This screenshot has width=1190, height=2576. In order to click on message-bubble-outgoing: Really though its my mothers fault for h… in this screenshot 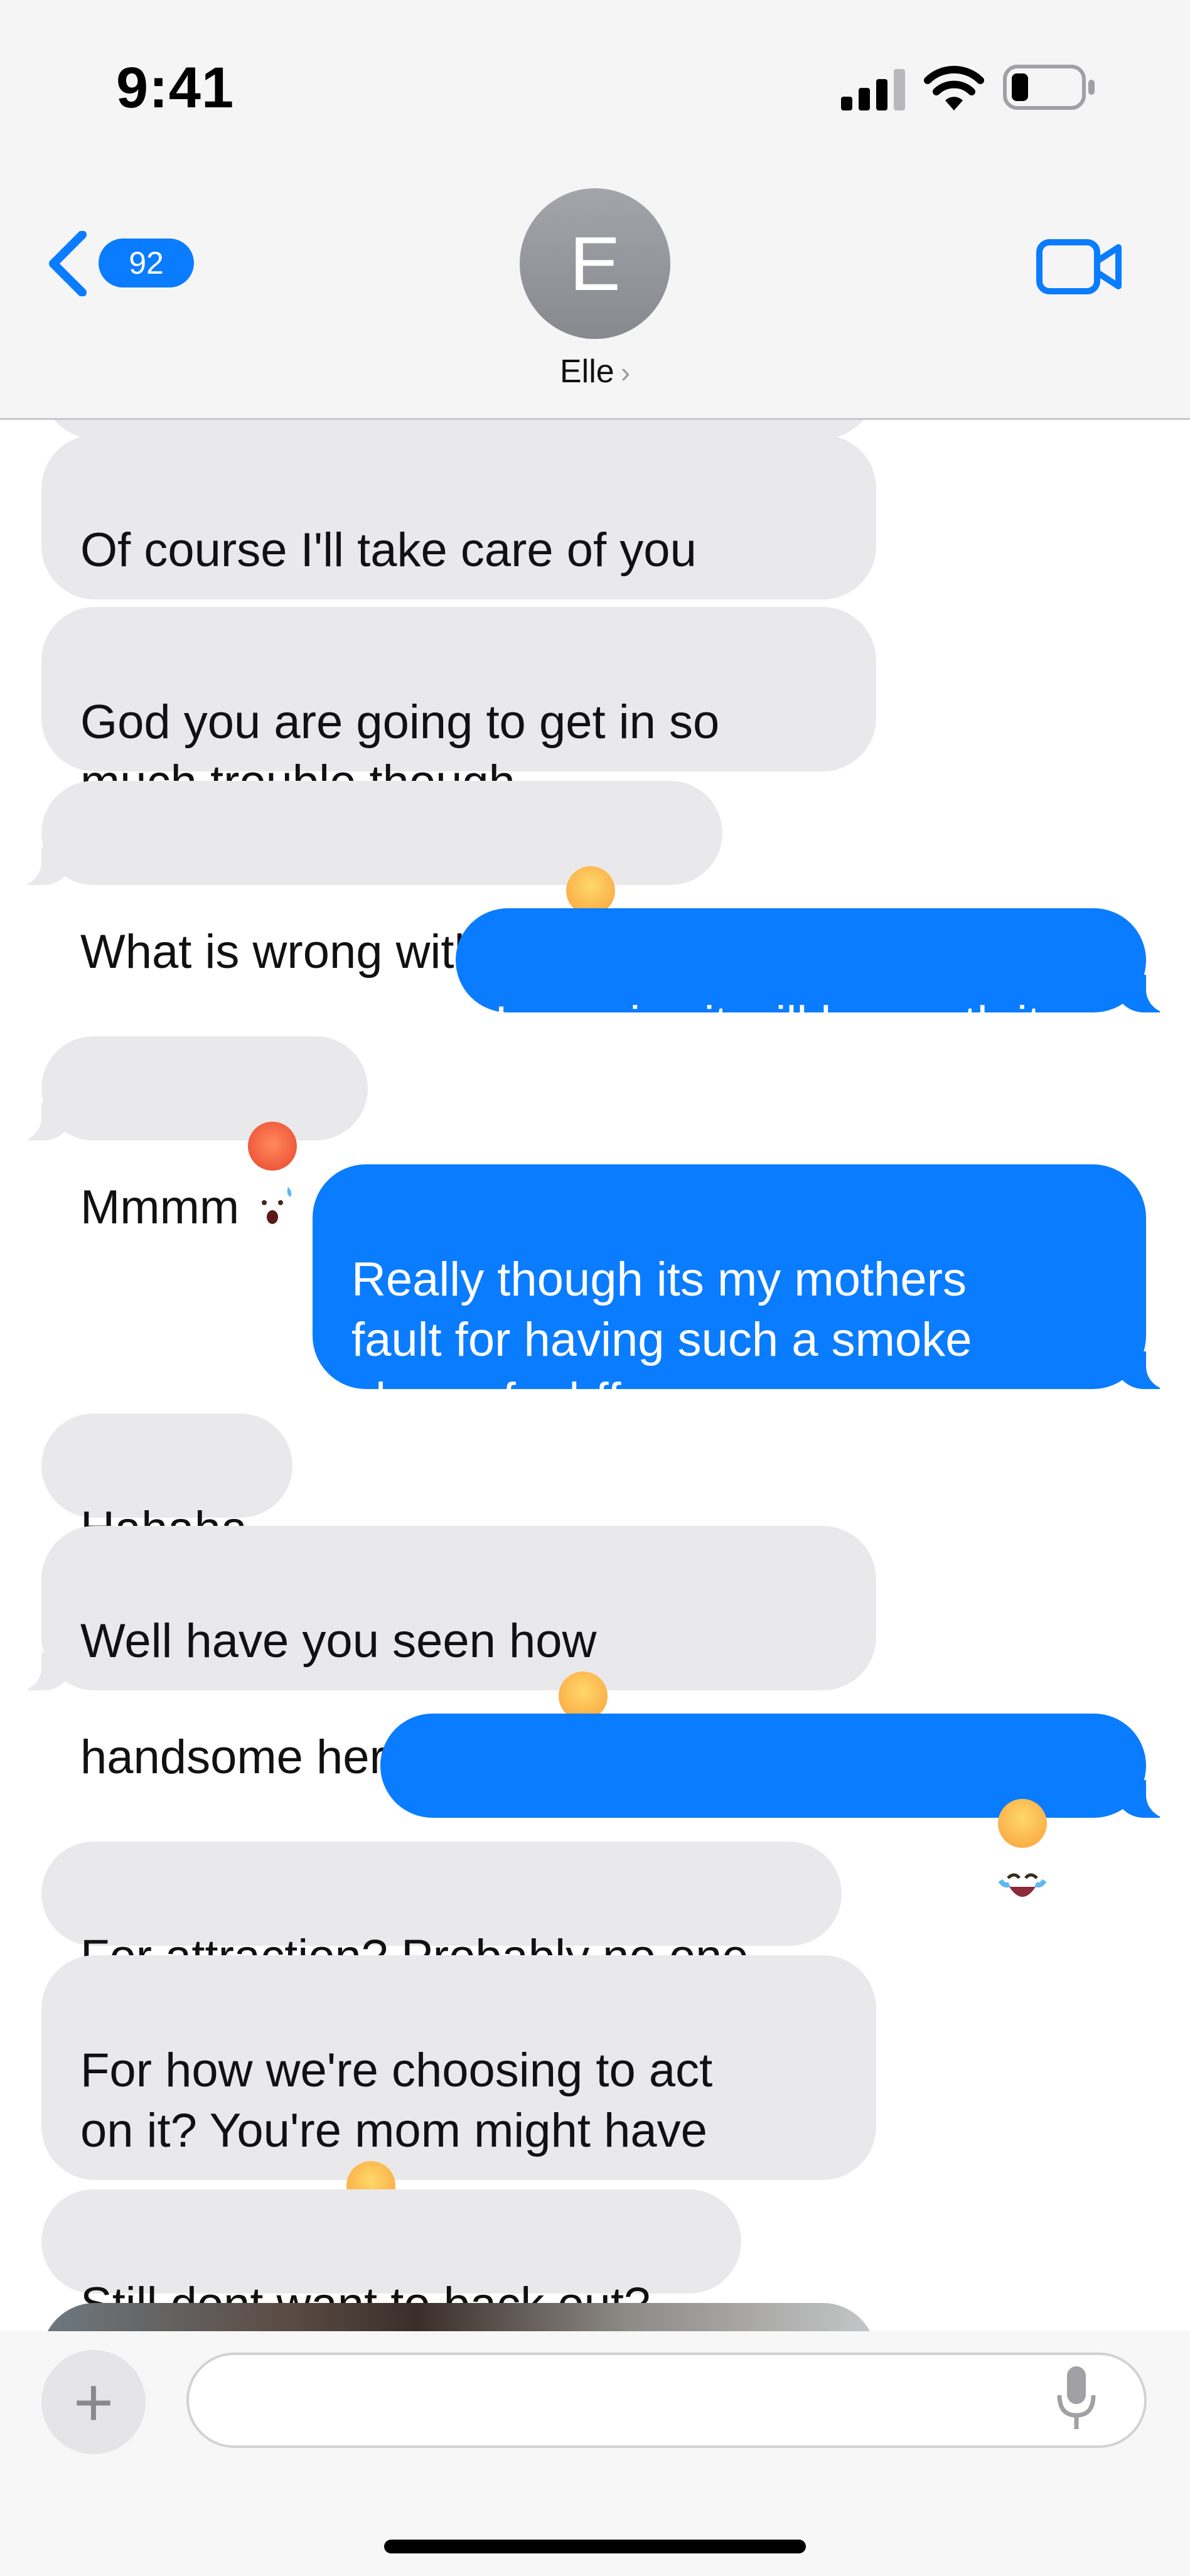, I will do `click(744, 1295)`.